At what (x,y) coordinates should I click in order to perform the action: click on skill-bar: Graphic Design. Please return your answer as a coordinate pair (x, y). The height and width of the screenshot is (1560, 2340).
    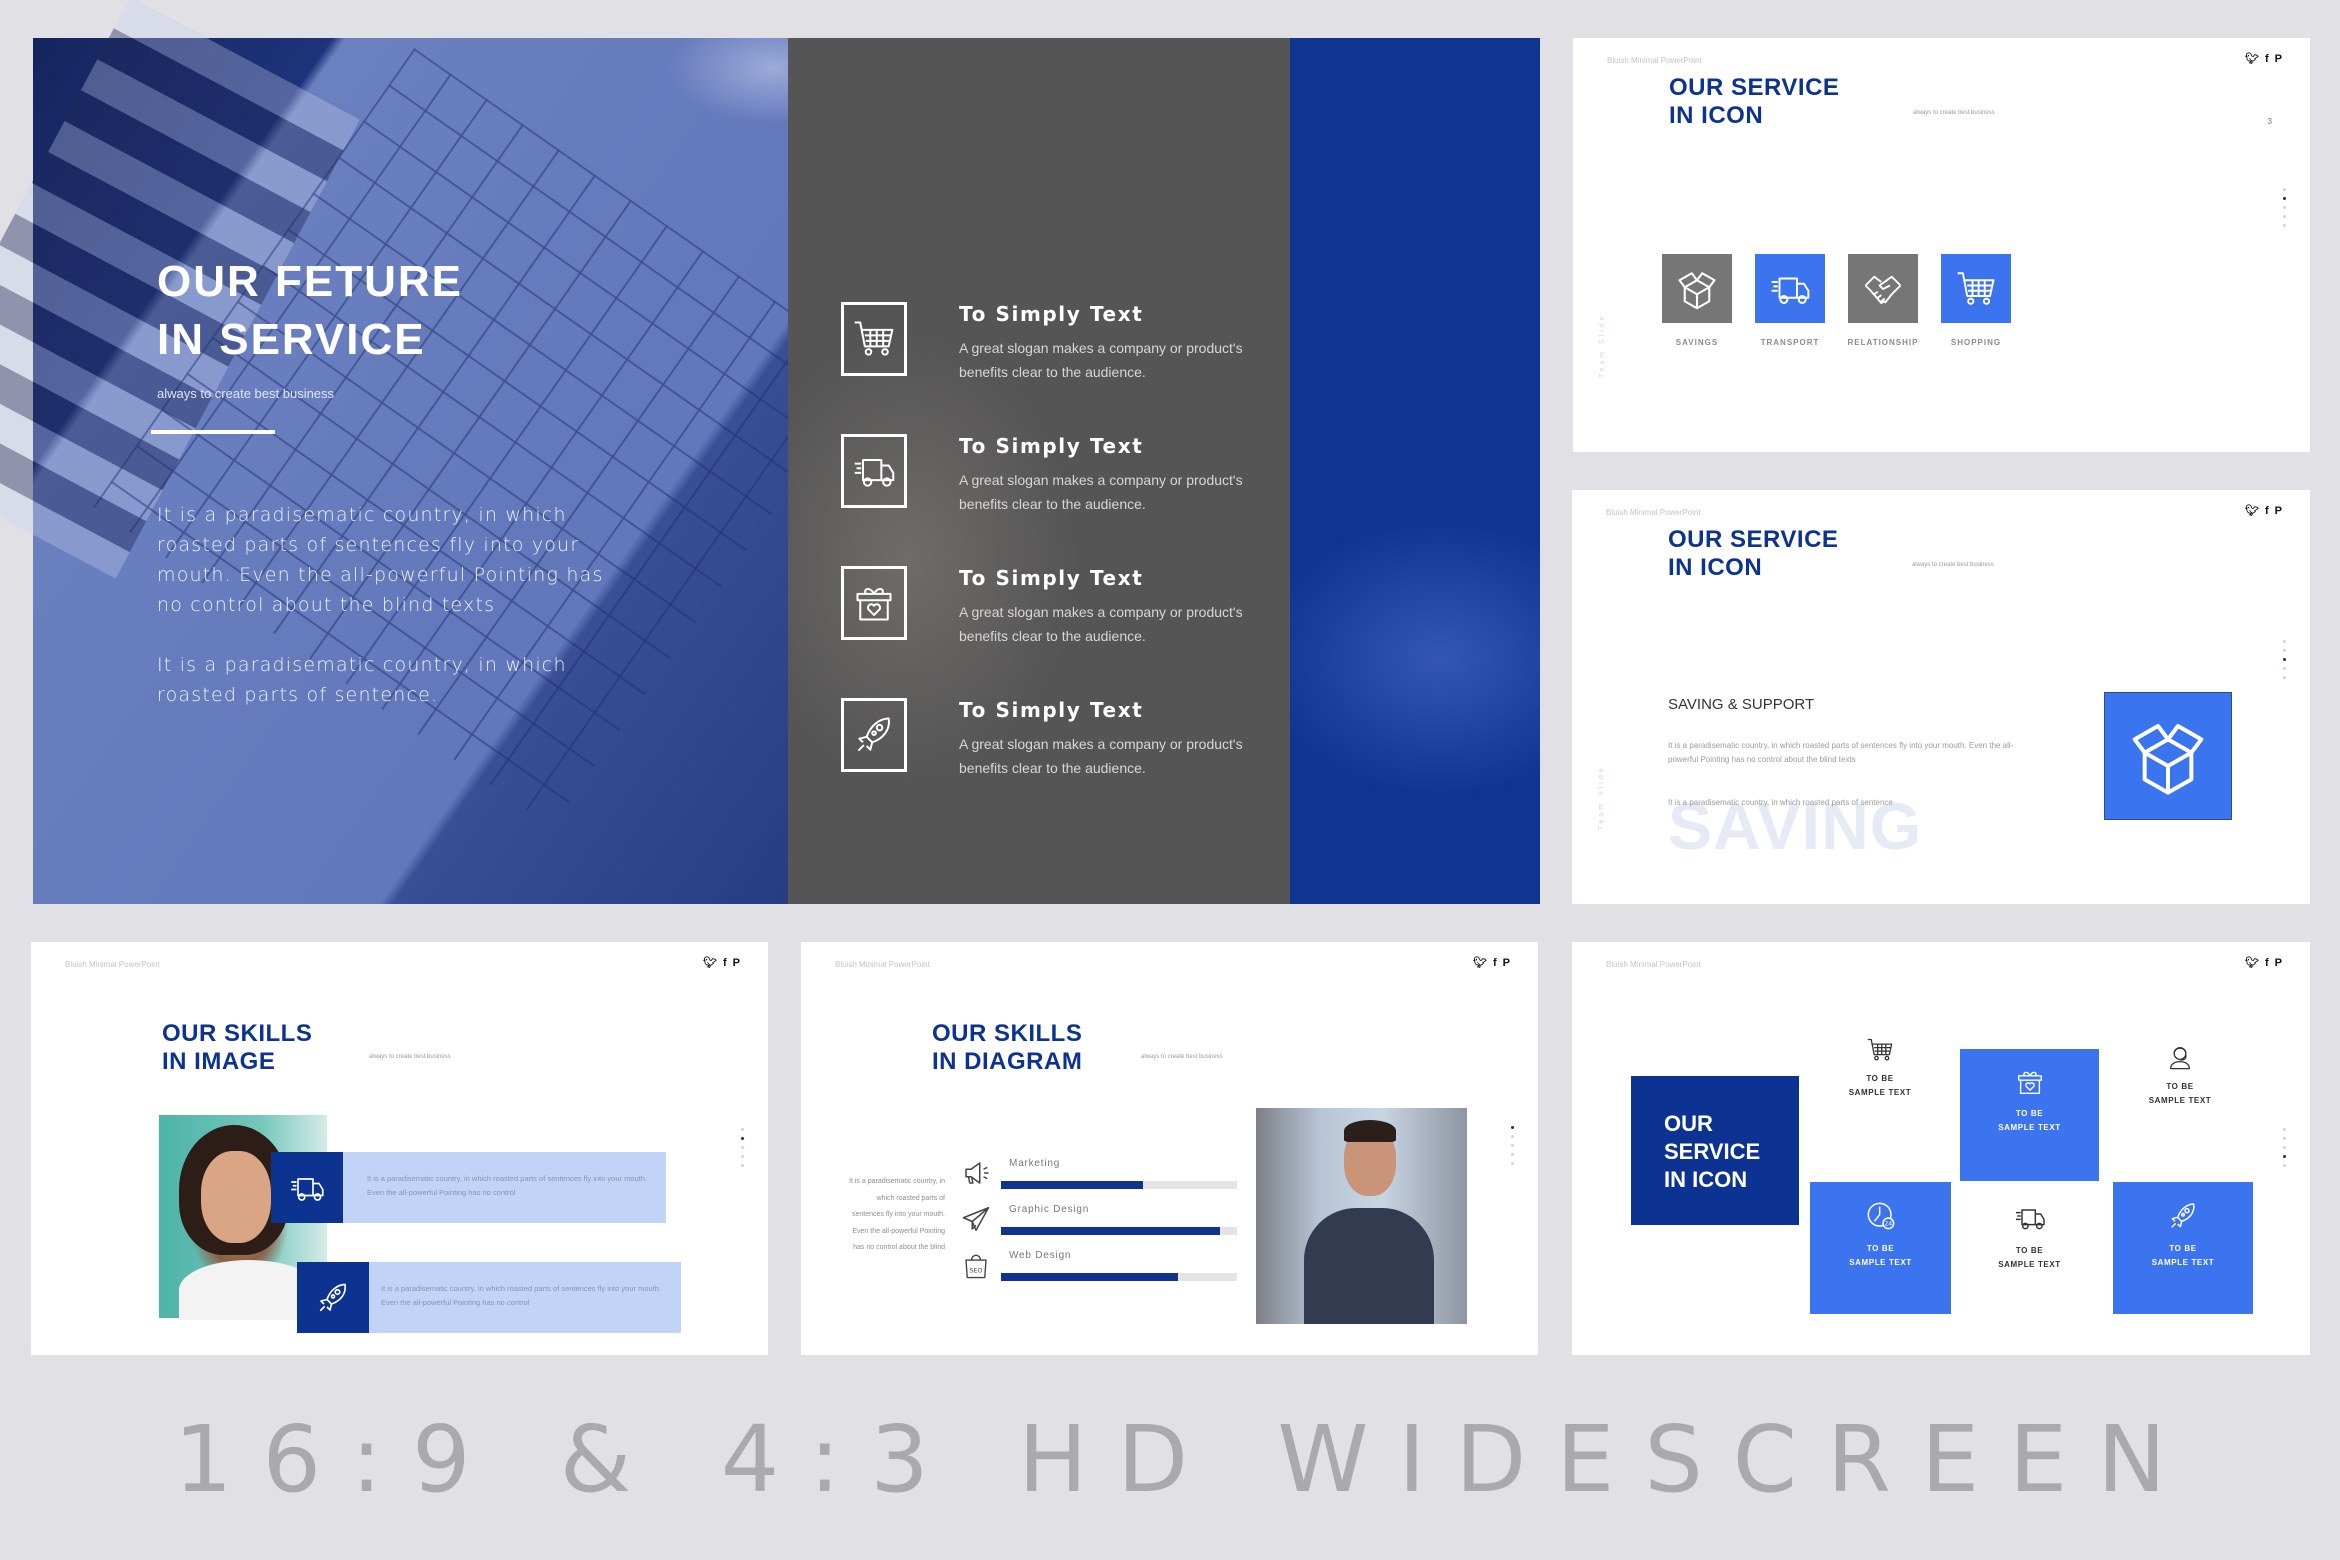
    Looking at the image, I should click on (1099, 1224).